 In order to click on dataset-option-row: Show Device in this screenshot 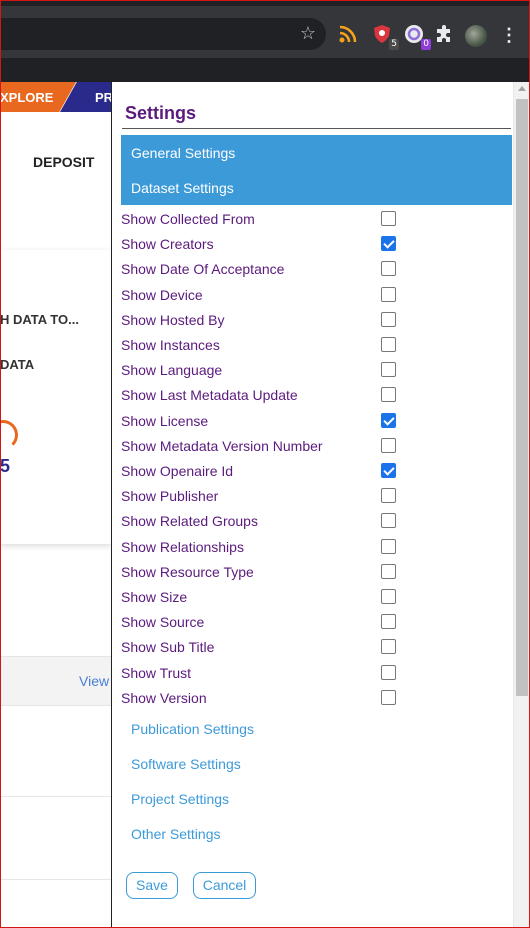, I will do `click(271, 295)`.